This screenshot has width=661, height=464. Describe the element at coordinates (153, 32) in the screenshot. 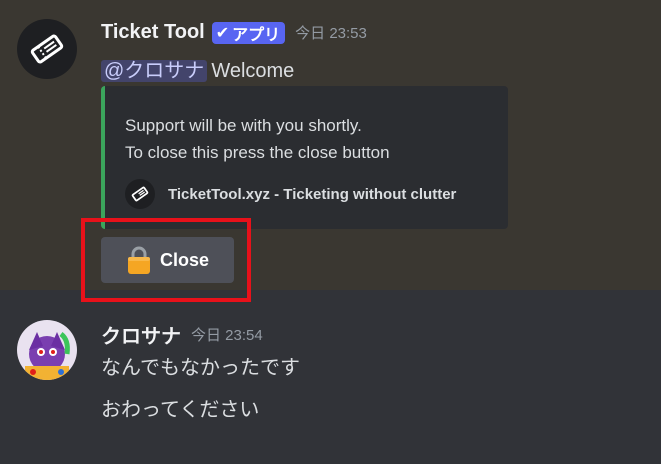

I see `bot-username: Ticket Tool` at that location.